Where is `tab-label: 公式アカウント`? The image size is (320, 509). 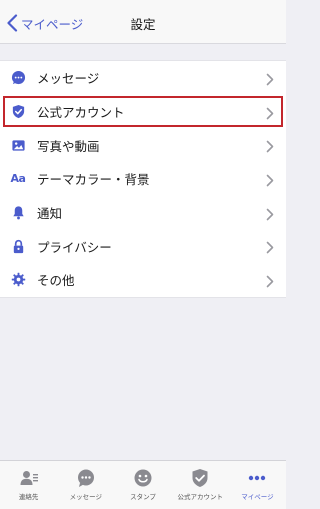 tab-label: 公式アカウント is located at coordinates (200, 497).